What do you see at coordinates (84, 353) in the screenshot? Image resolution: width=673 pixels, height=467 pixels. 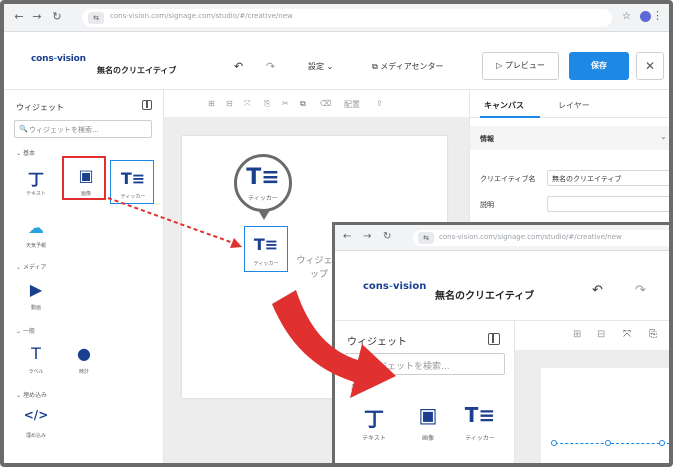 I see `clock-icon: ●` at bounding box center [84, 353].